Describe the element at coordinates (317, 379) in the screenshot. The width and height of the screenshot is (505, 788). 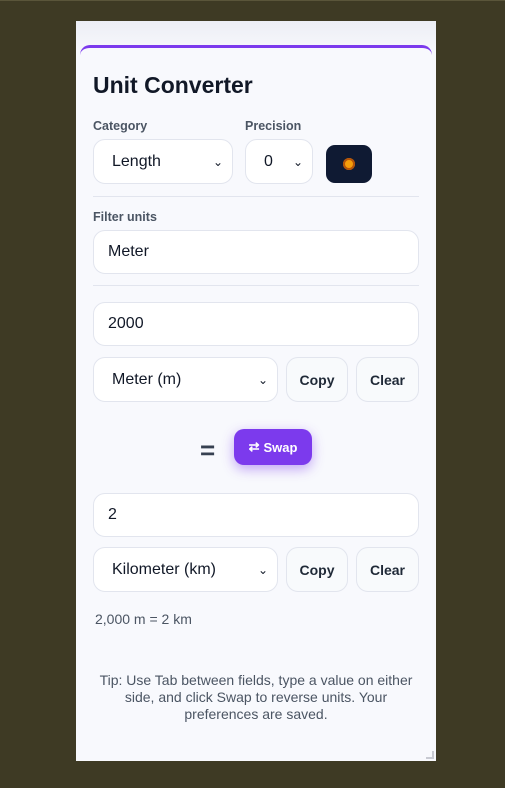
I see `from-copy-button: Copy` at that location.